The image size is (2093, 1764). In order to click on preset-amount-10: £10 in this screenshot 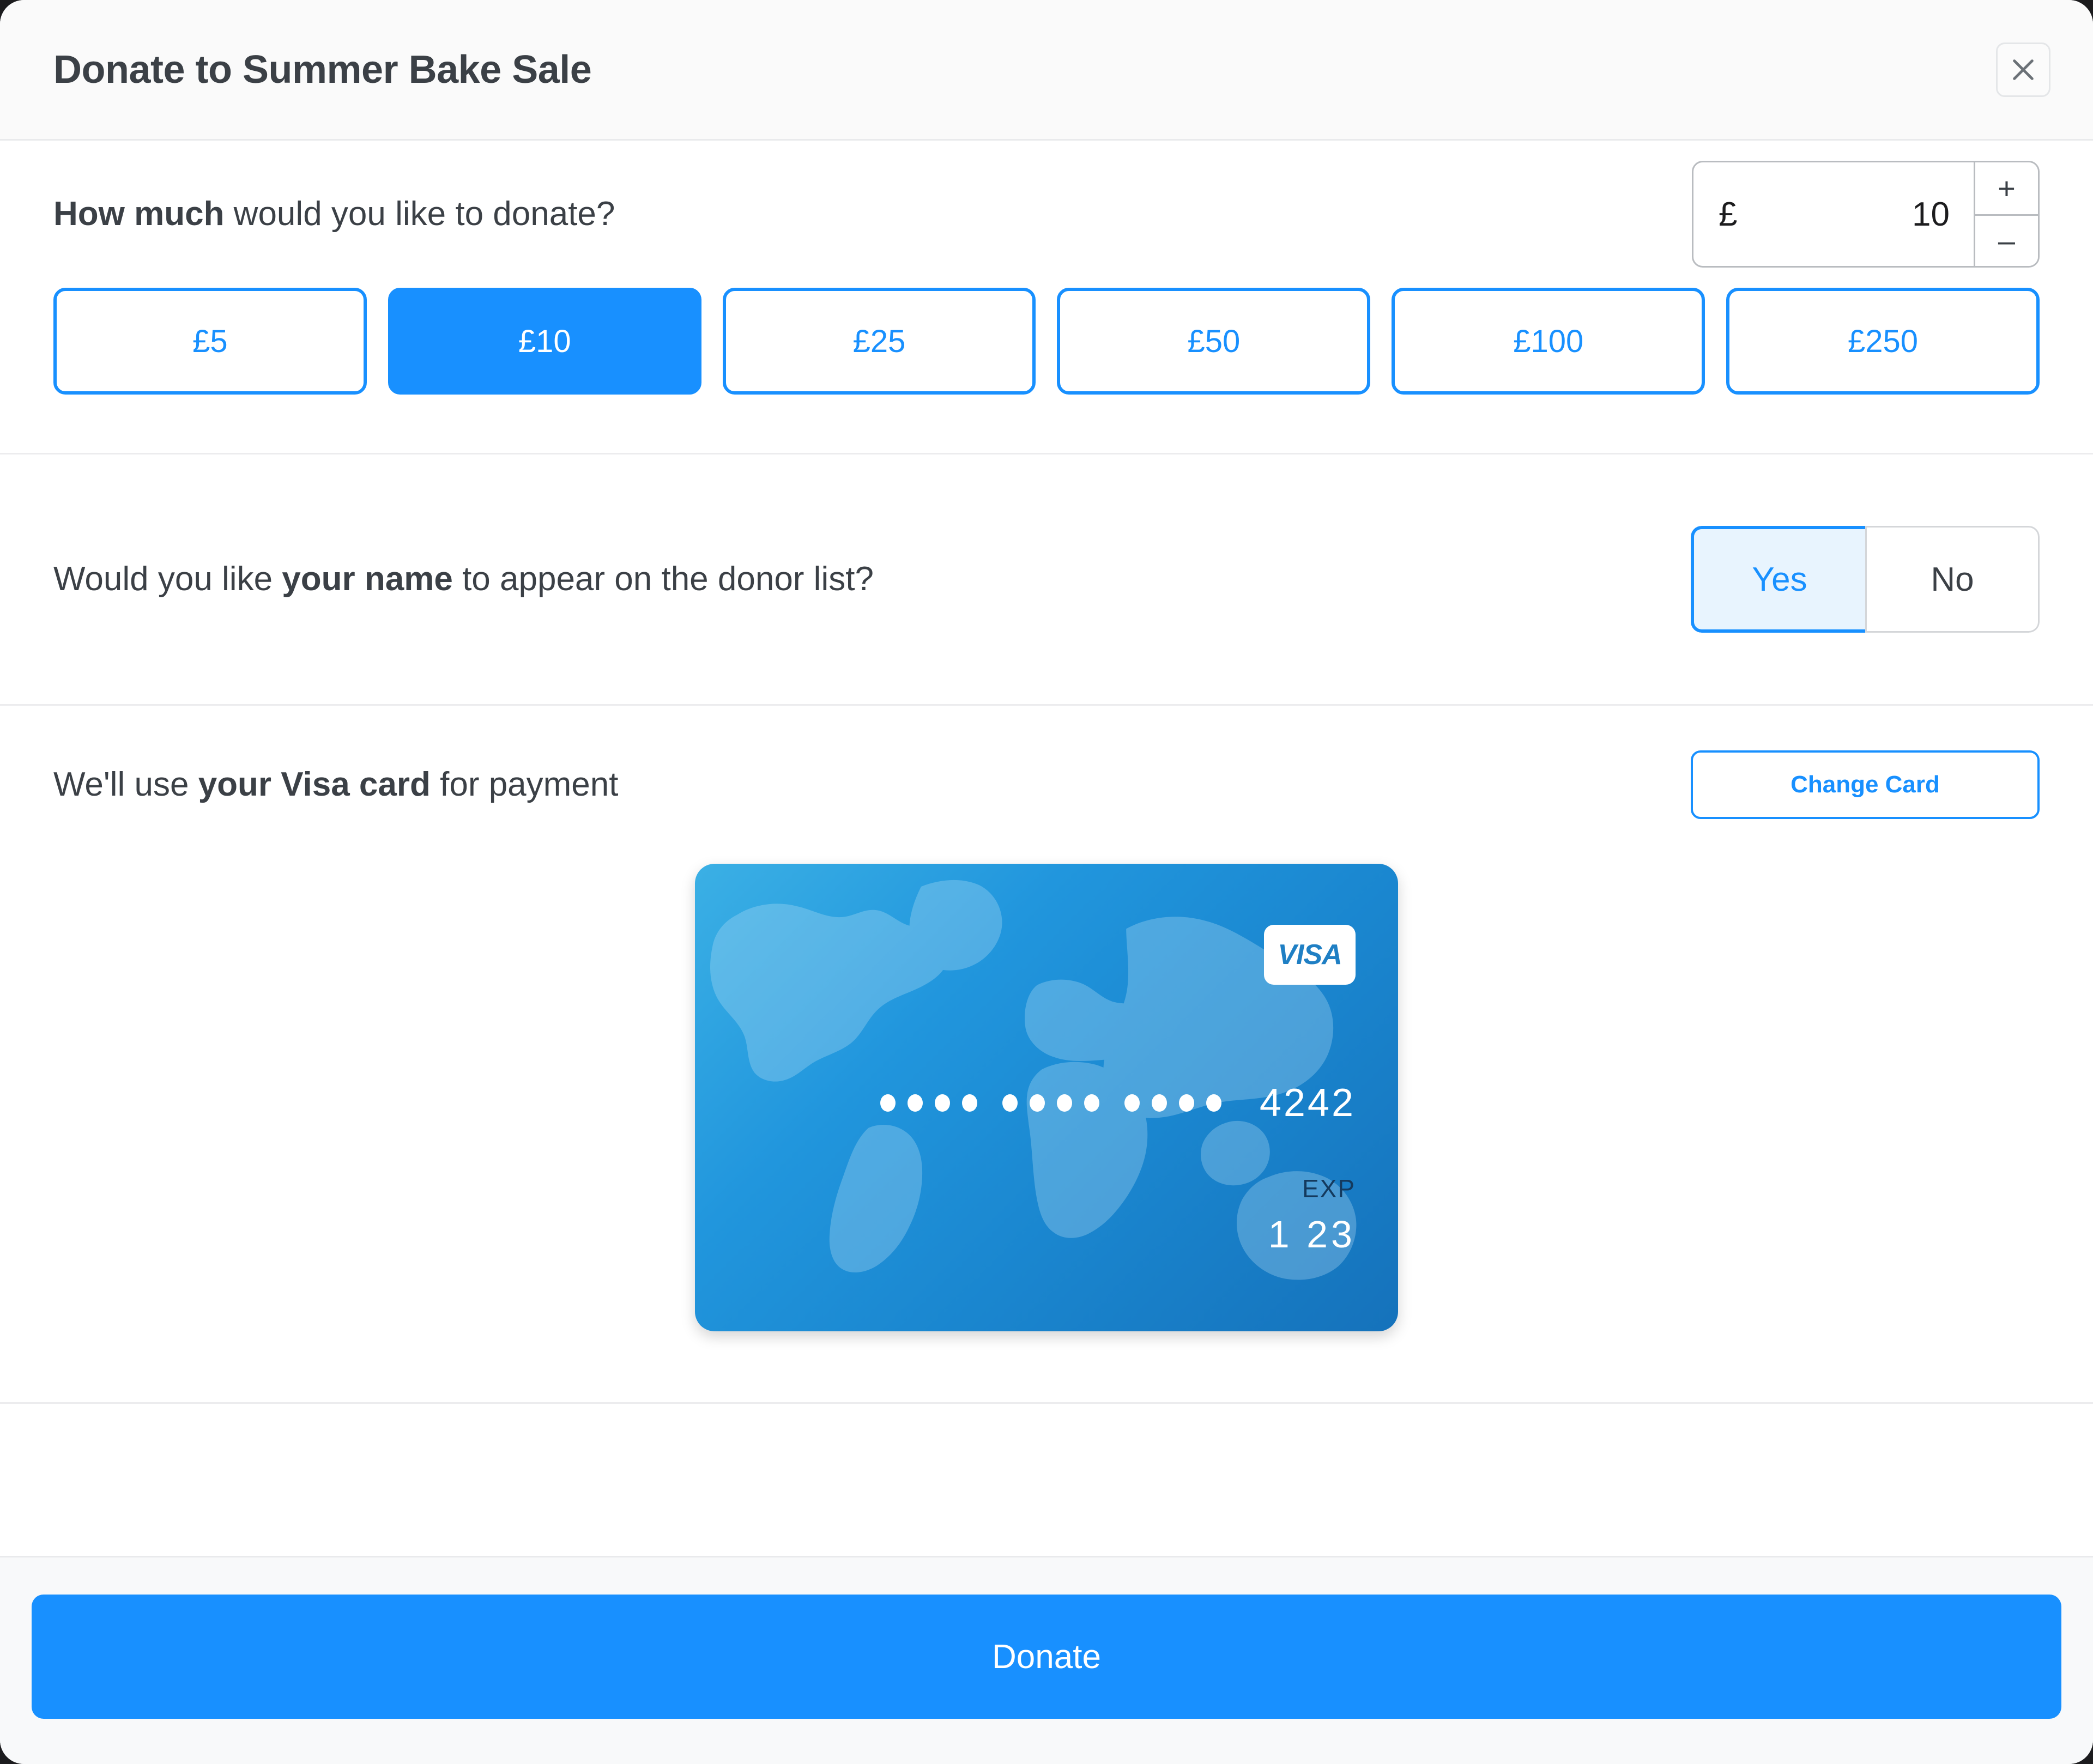, I will do `click(544, 342)`.